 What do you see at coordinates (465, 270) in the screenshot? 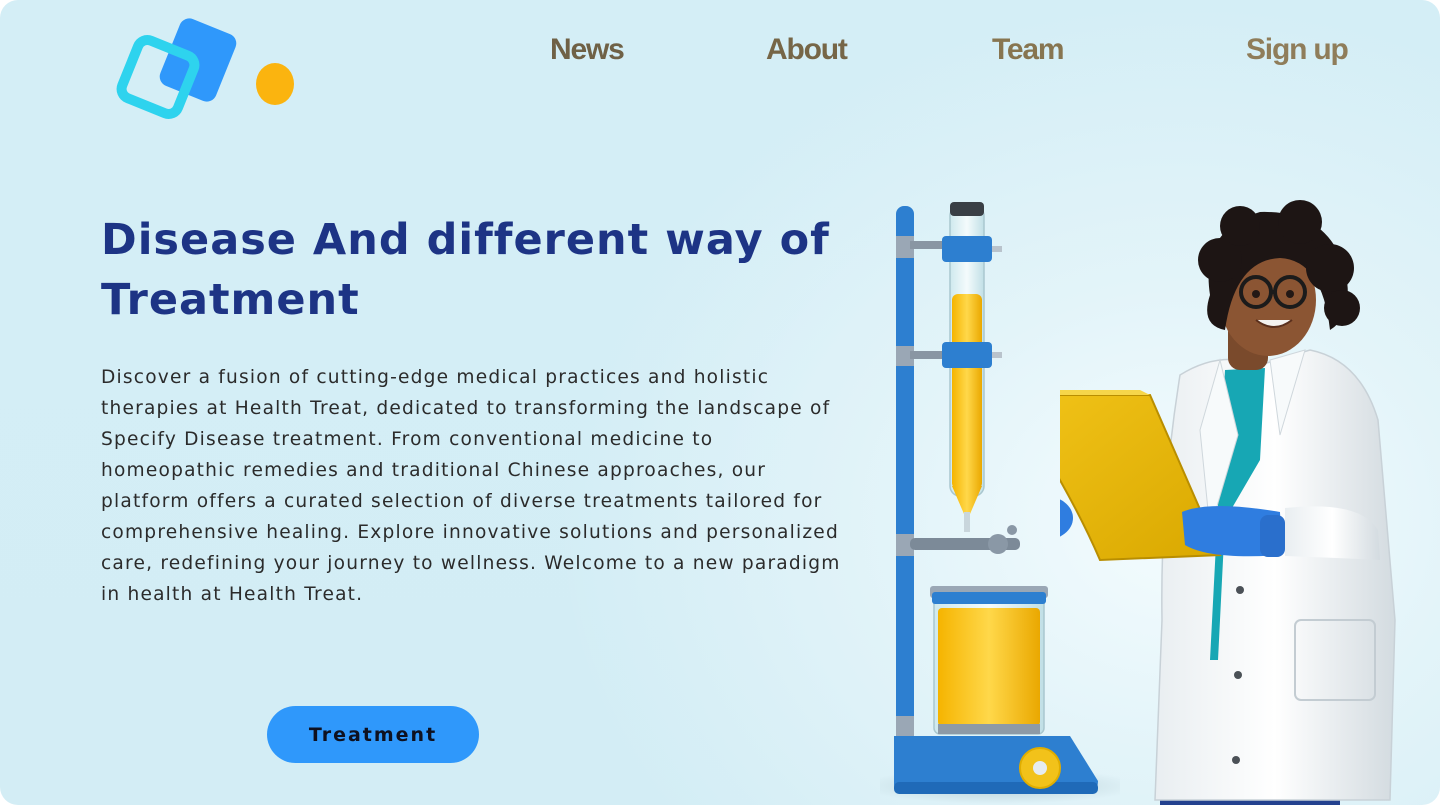
I see `hero-headline: Disease And different way of Treatment` at bounding box center [465, 270].